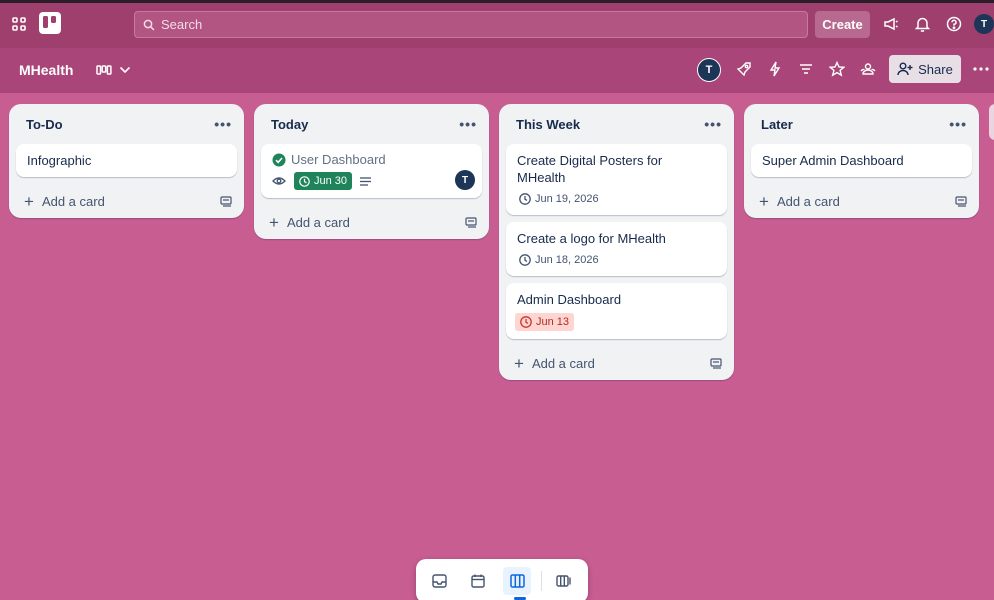 This screenshot has height=600, width=994. Describe the element at coordinates (44, 124) in the screenshot. I see `list-title: To-Do` at that location.